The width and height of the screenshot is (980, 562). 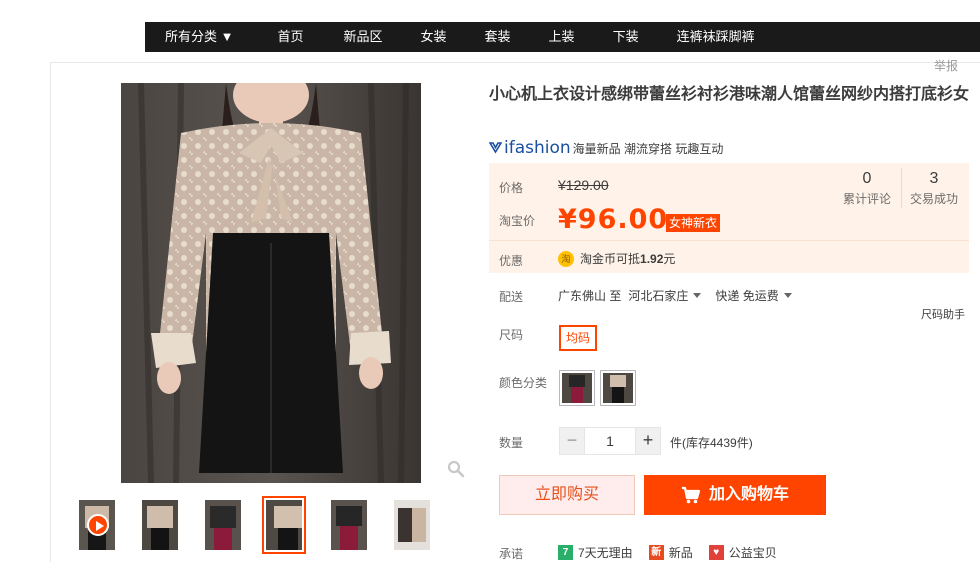 What do you see at coordinates (515, 62) in the screenshot?
I see `content-frame-top-border` at bounding box center [515, 62].